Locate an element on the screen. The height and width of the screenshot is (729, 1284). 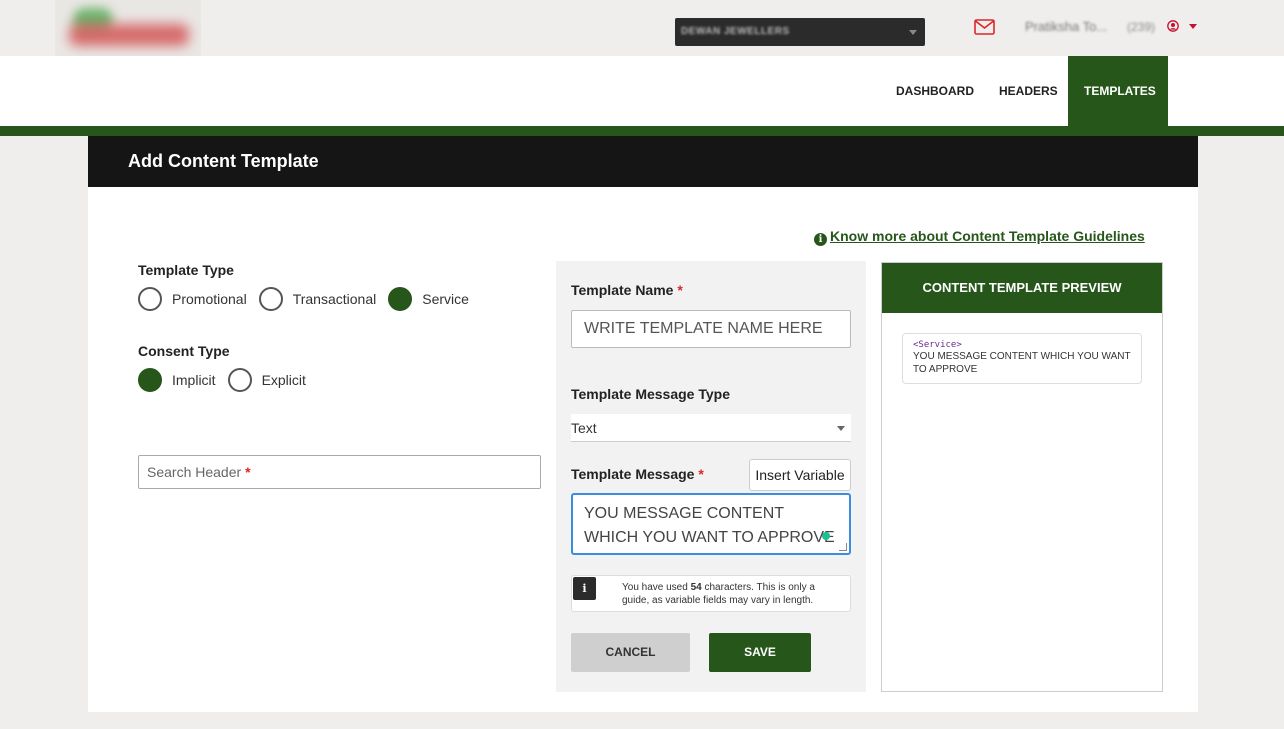
template-name-placeholder: WRITE TEMPLATE NAME HERE is located at coordinates (703, 328).